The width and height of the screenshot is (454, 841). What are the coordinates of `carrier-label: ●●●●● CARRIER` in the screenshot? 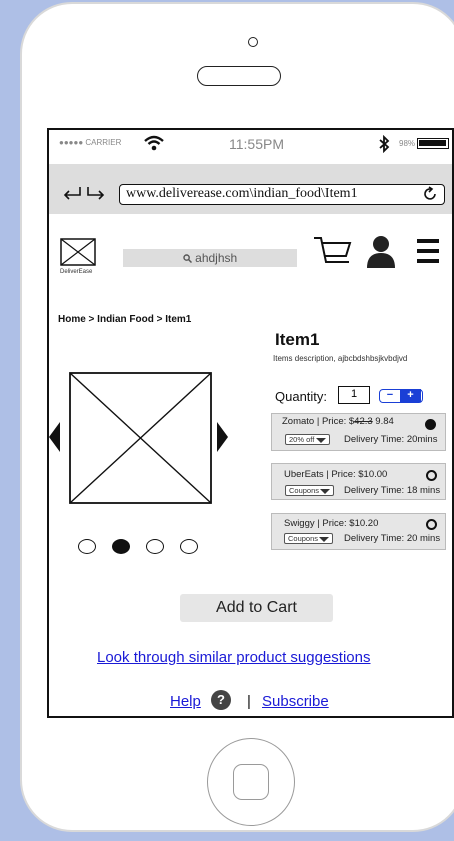 It's located at (90, 142).